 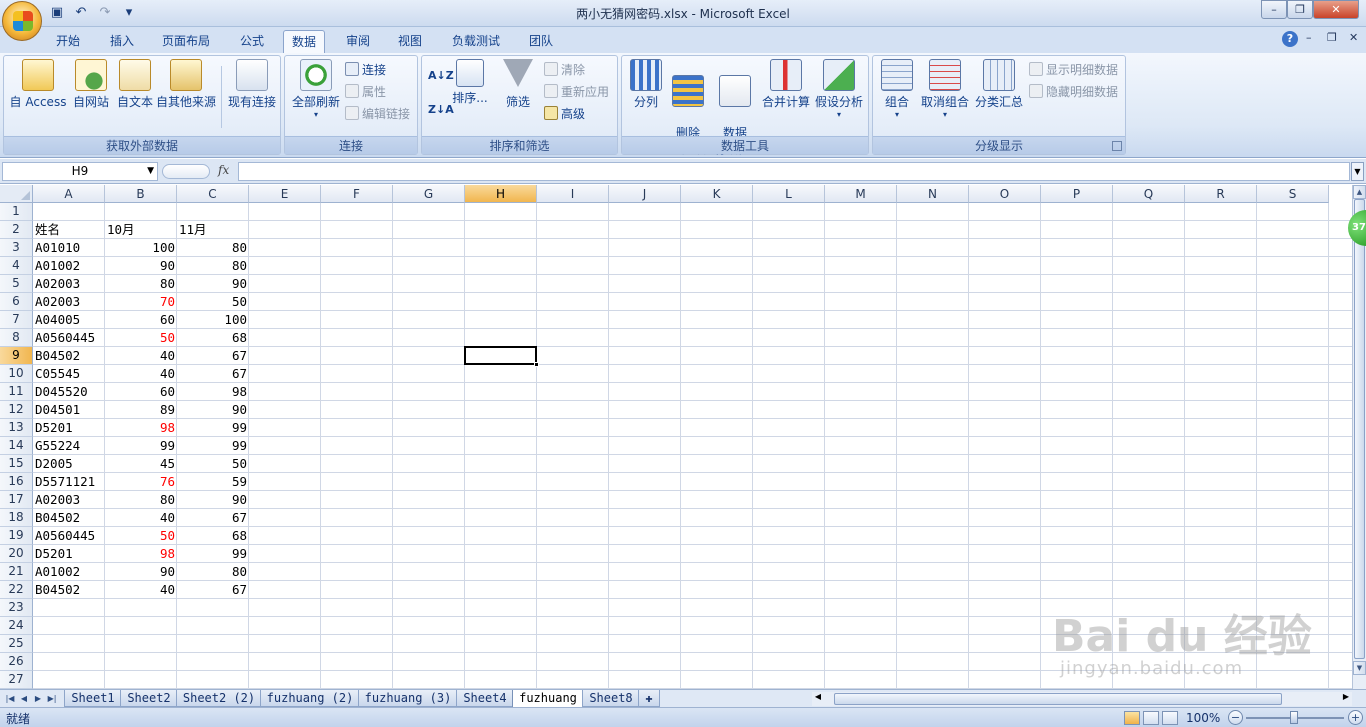 What do you see at coordinates (69, 518) in the screenshot?
I see `cell-A18: B04502` at bounding box center [69, 518].